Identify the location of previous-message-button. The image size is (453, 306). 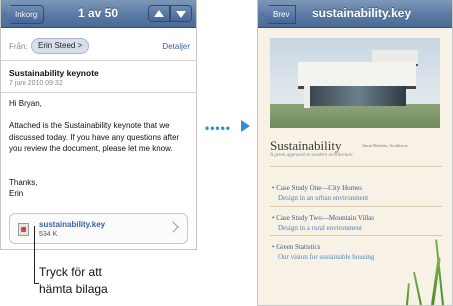
(159, 13).